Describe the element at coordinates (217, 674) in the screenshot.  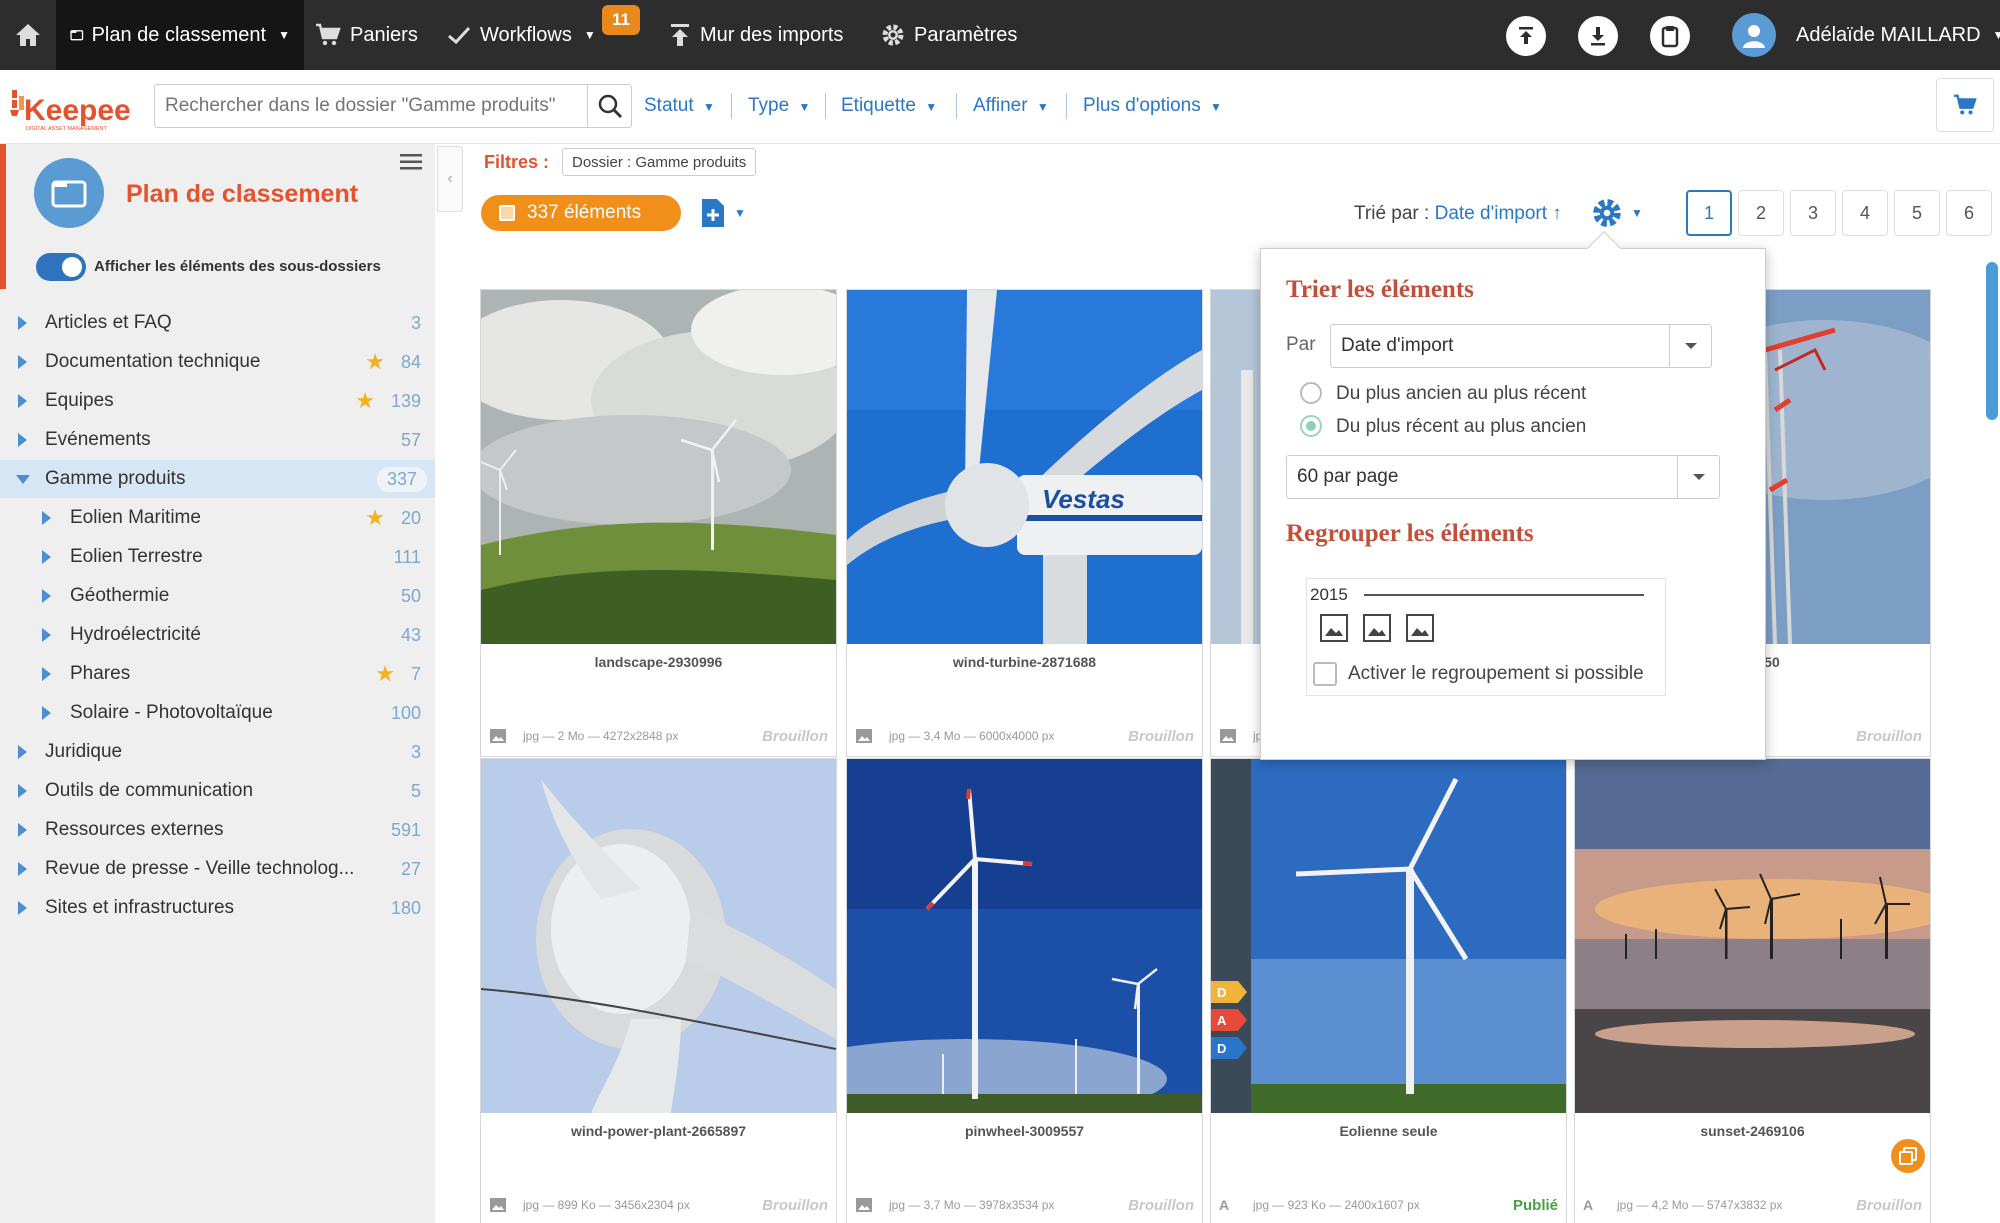
I see `sidebar-item-phares: Phares ★ 7` at that location.